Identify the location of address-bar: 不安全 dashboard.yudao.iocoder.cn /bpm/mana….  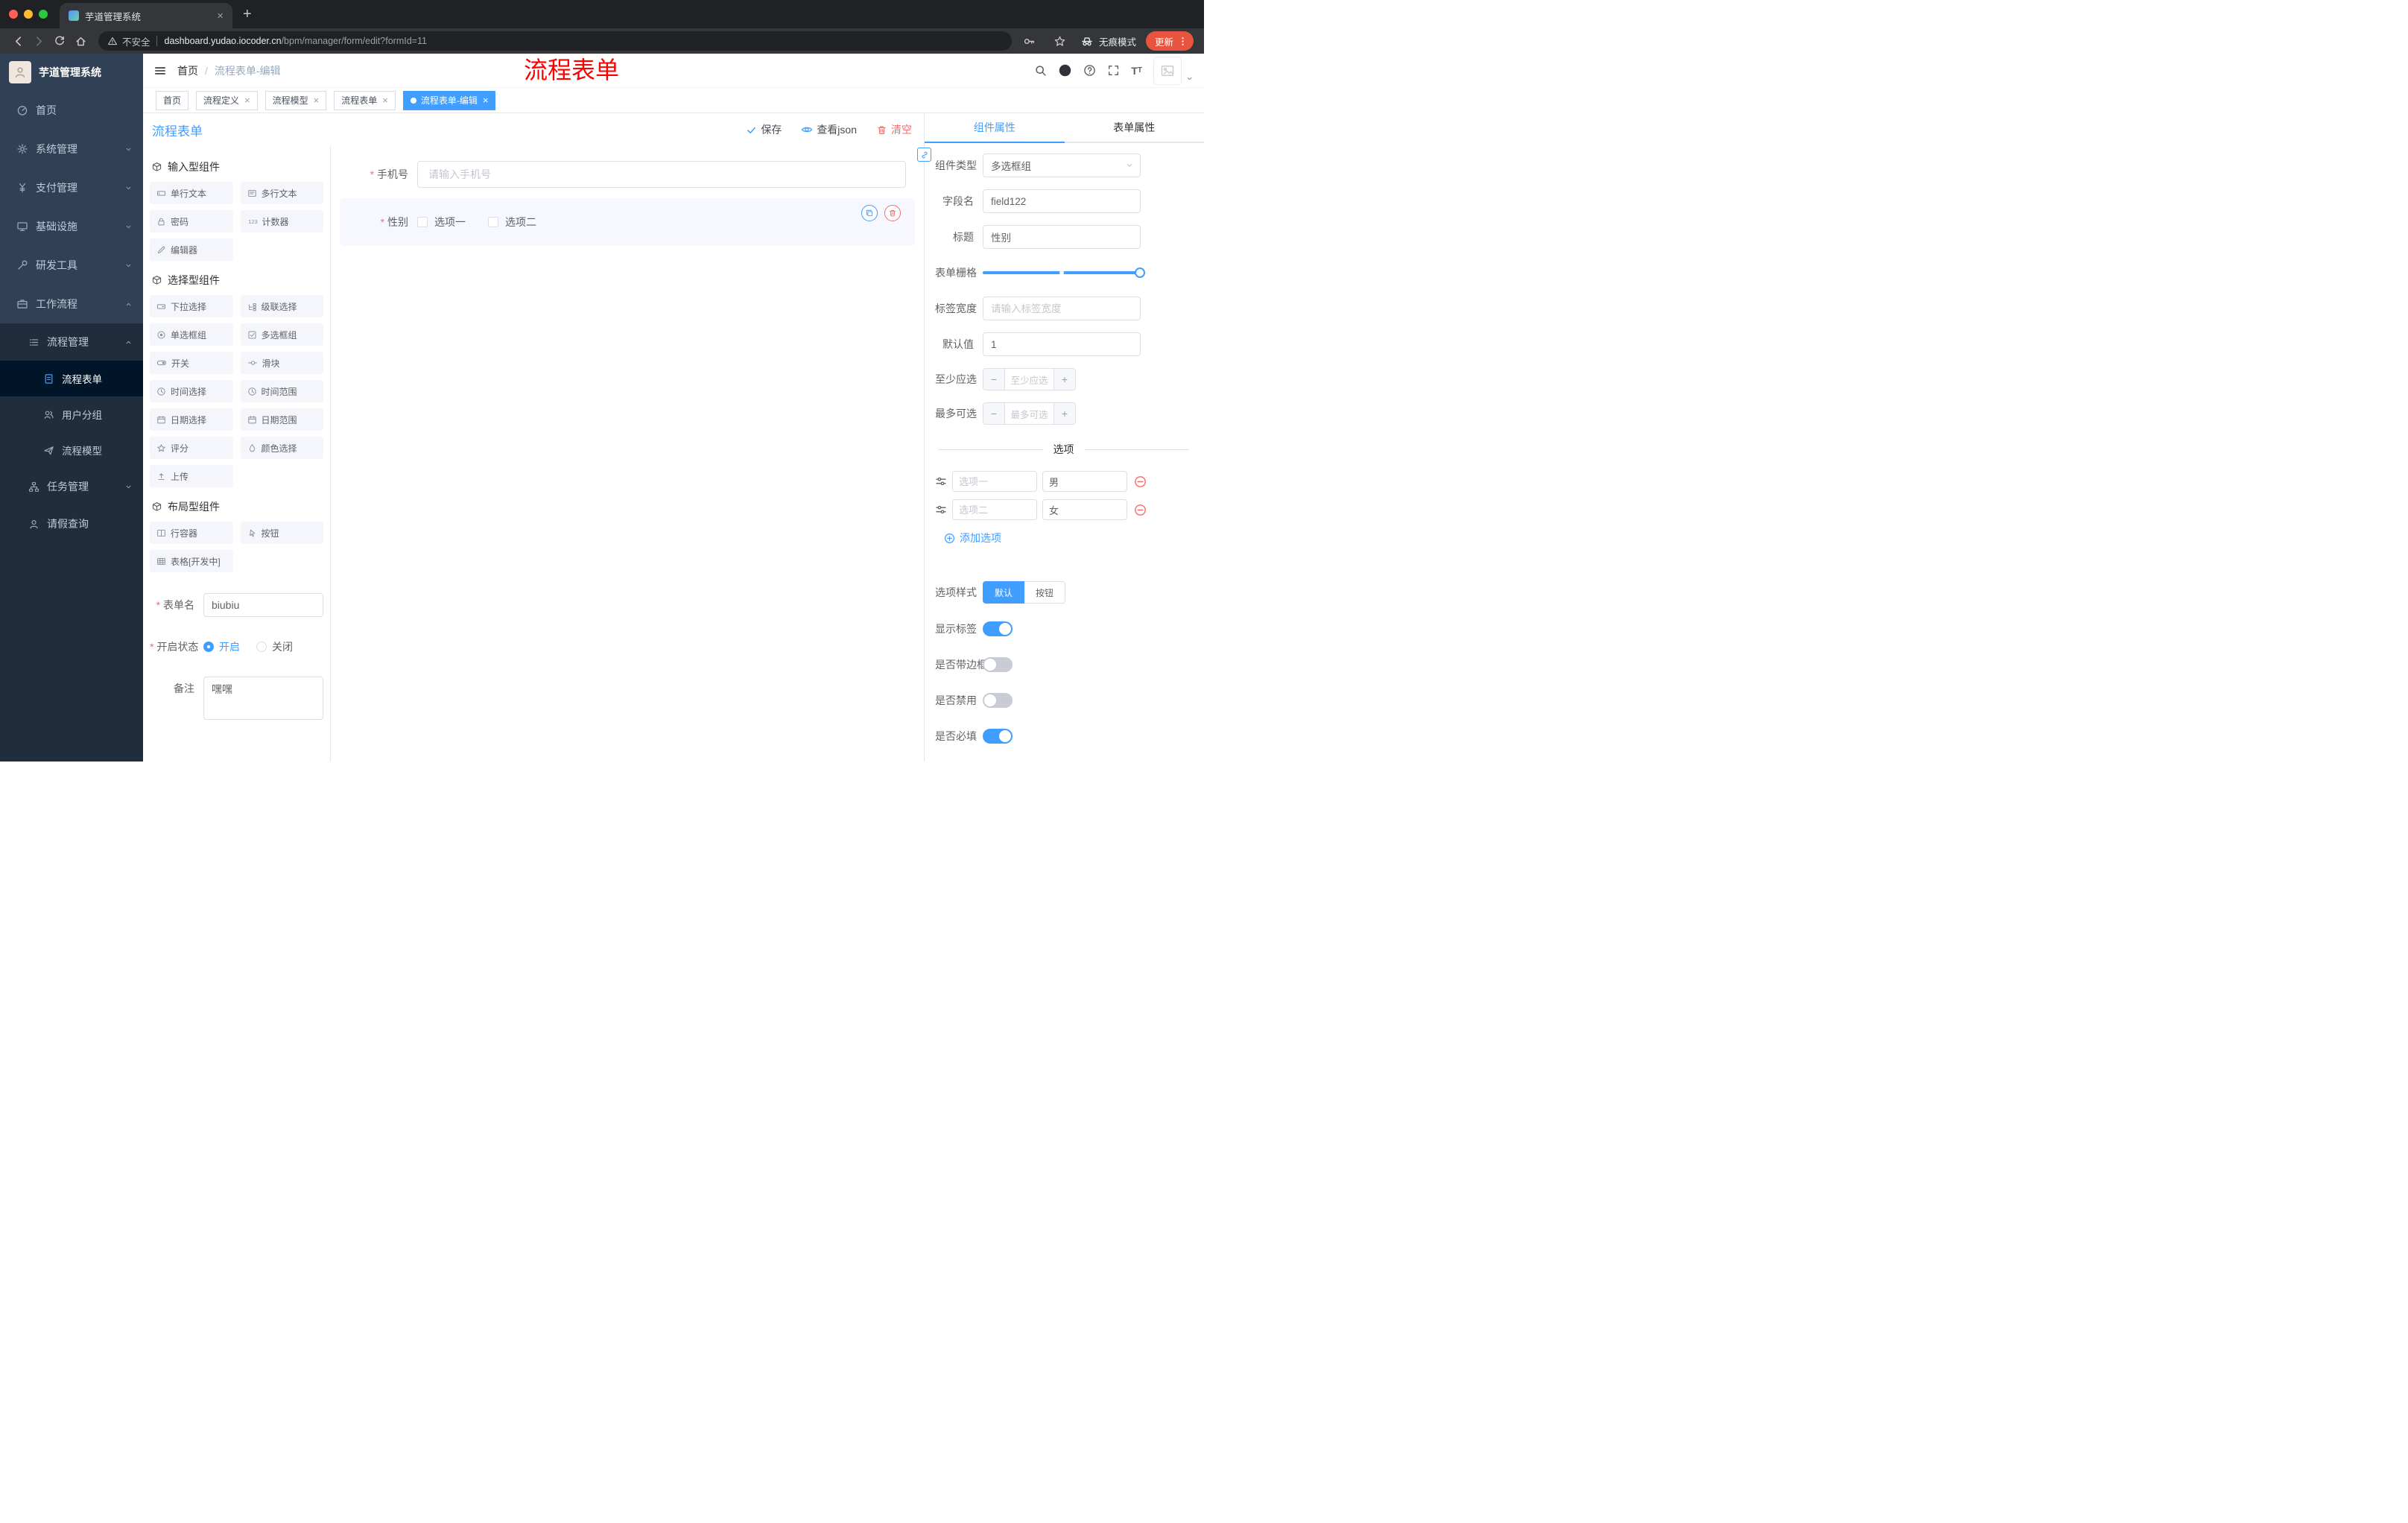
(555, 41).